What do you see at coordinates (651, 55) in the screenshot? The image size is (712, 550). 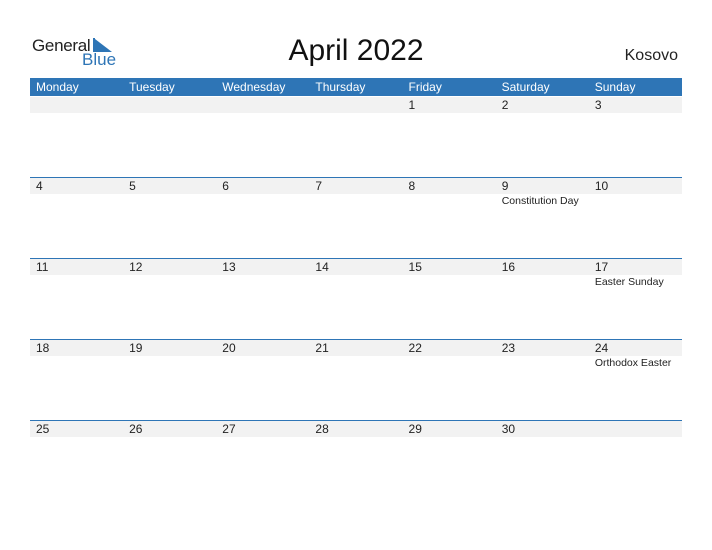 I see `country-label: Kosovo` at bounding box center [651, 55].